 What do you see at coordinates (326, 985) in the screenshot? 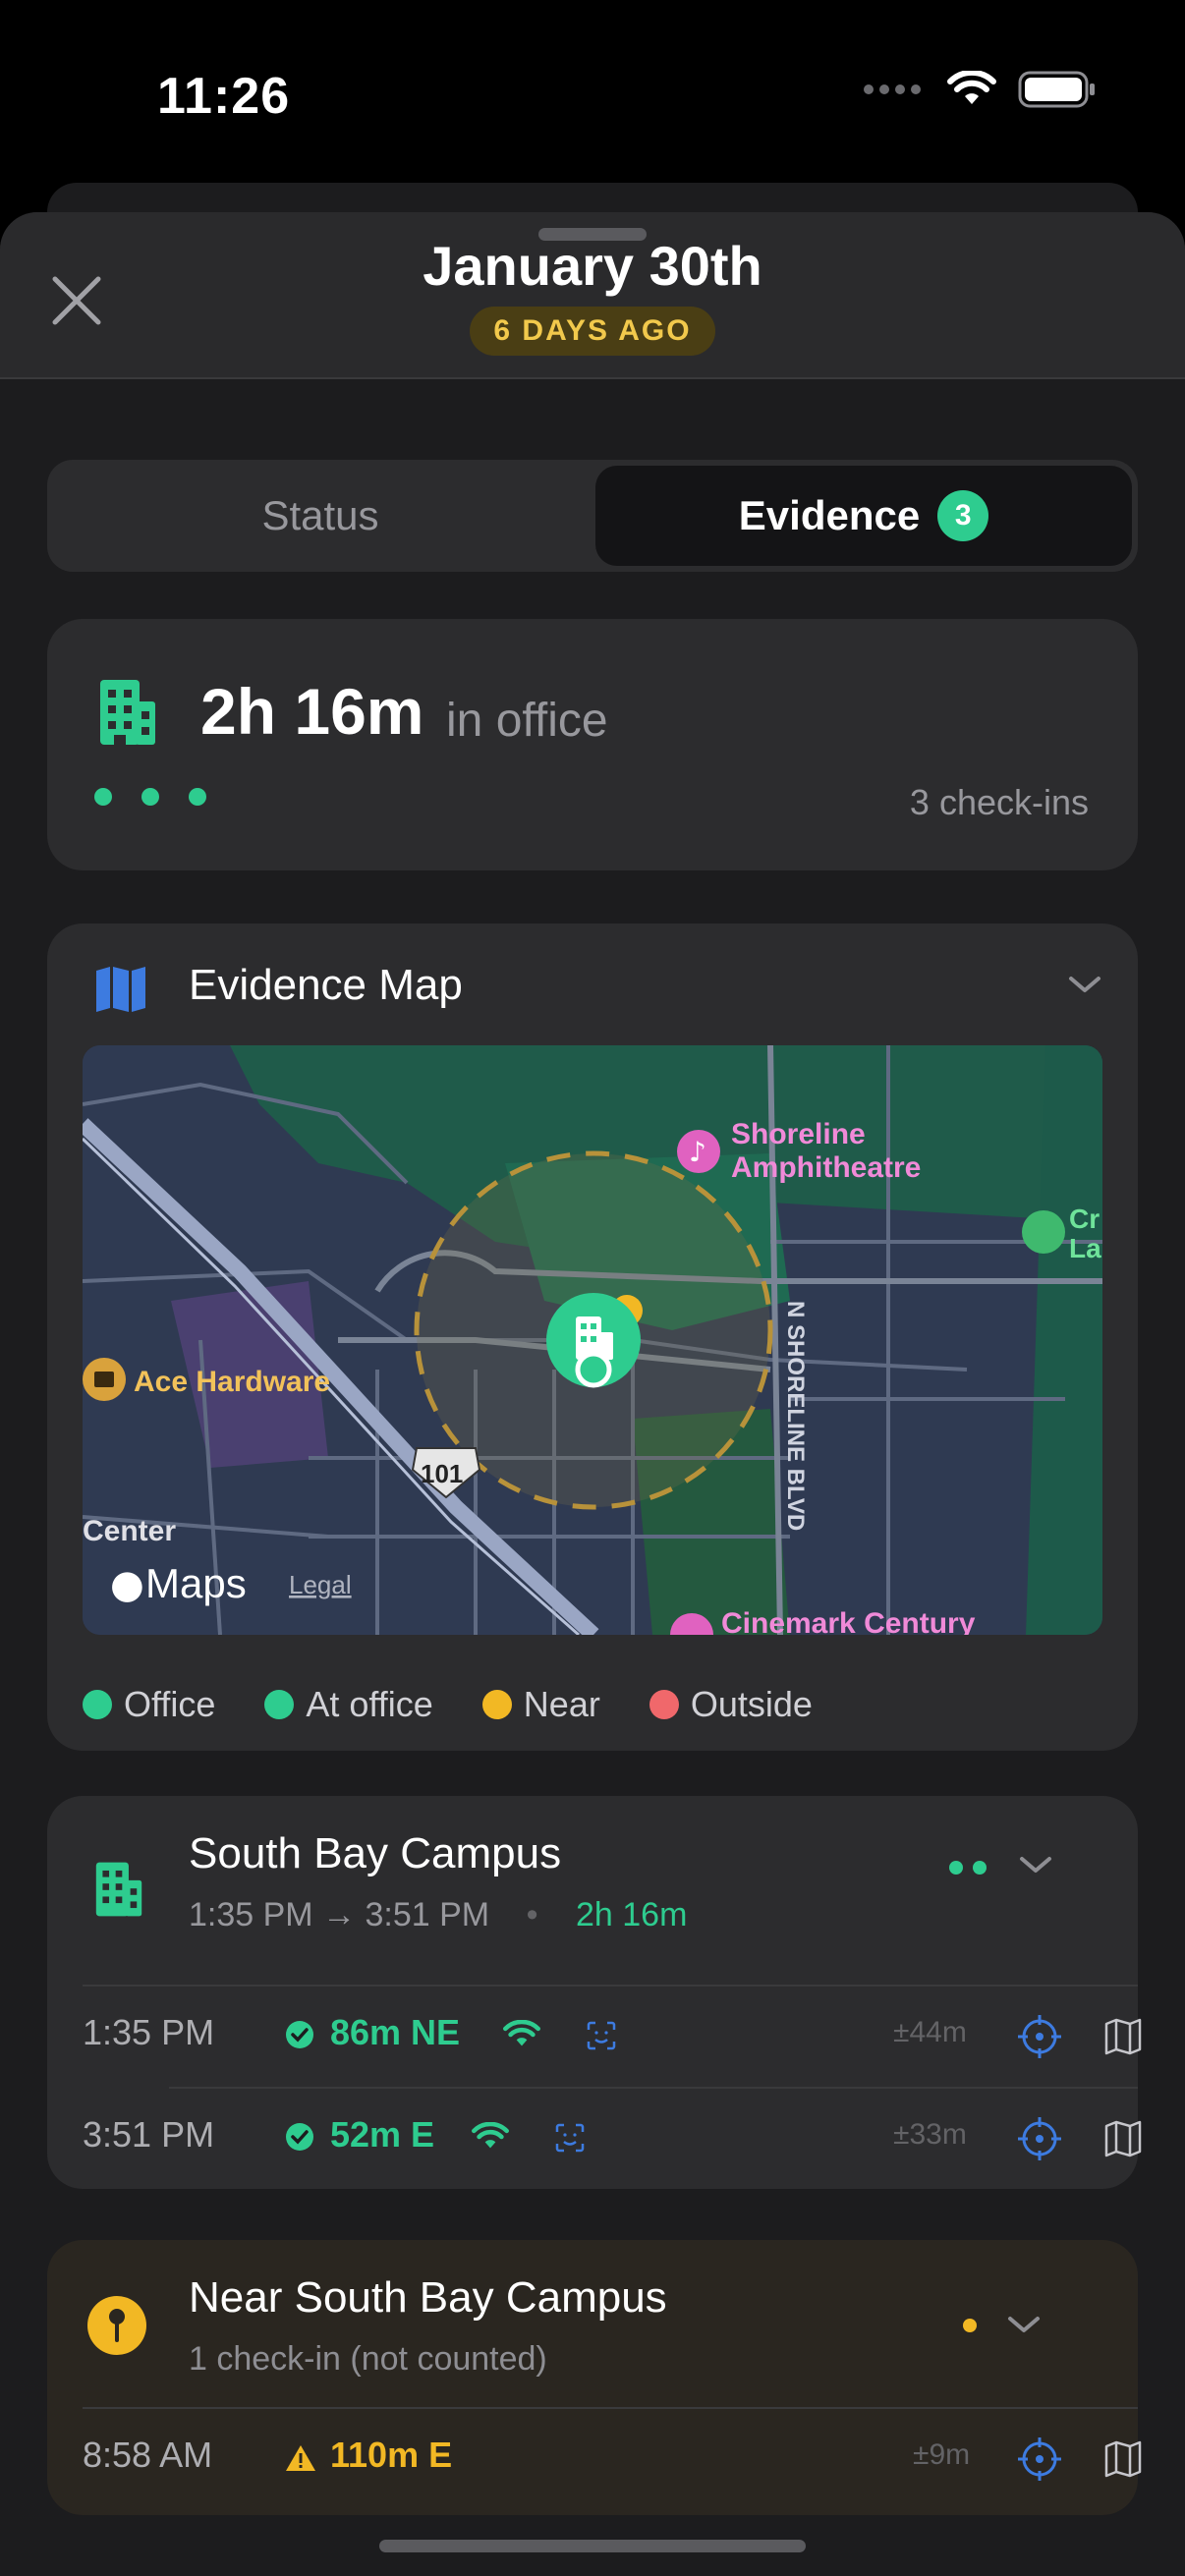
I see `evidence-map-title: Evidence Map` at bounding box center [326, 985].